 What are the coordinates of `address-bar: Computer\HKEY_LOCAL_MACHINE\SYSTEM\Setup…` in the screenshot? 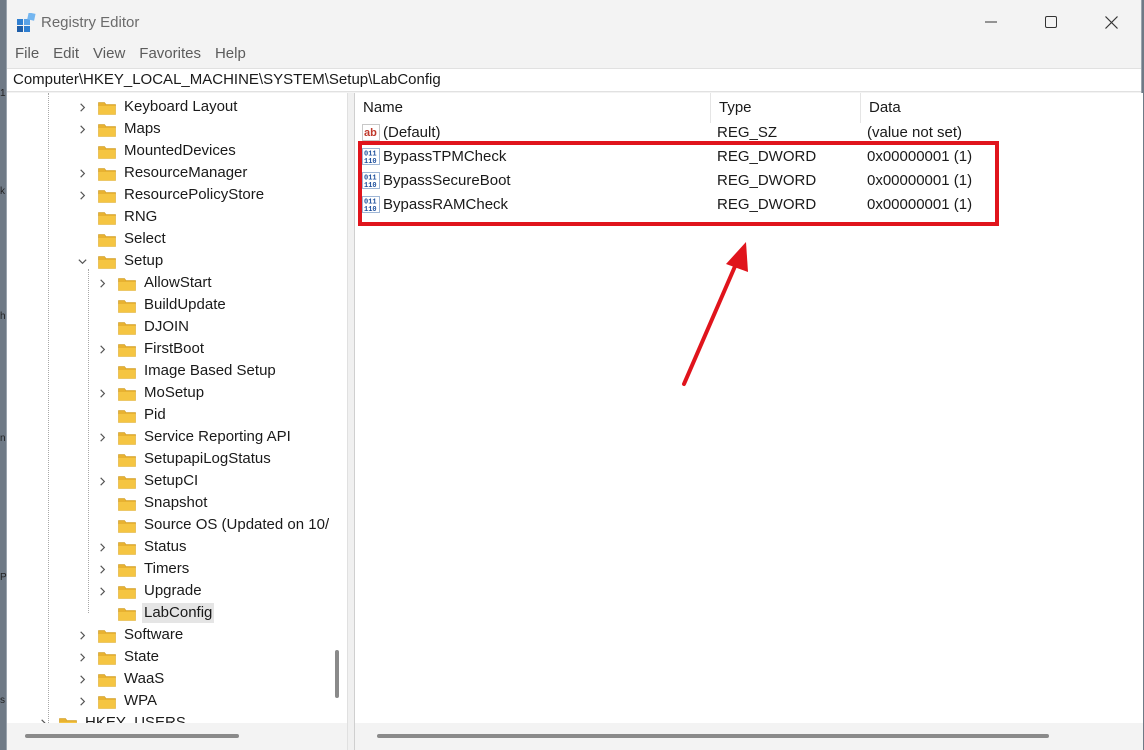 It's located at (574, 80).